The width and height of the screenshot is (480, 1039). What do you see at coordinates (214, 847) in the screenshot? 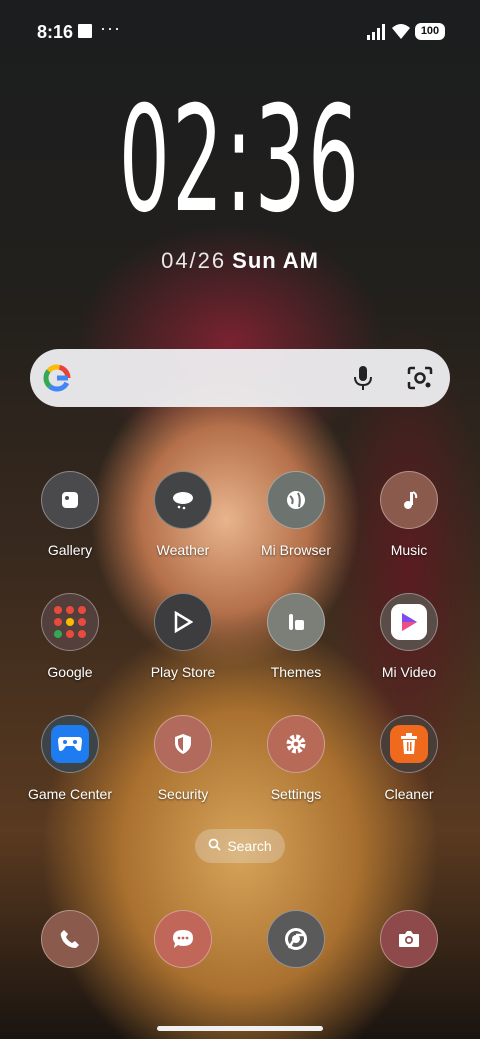
I see `search-icon` at bounding box center [214, 847].